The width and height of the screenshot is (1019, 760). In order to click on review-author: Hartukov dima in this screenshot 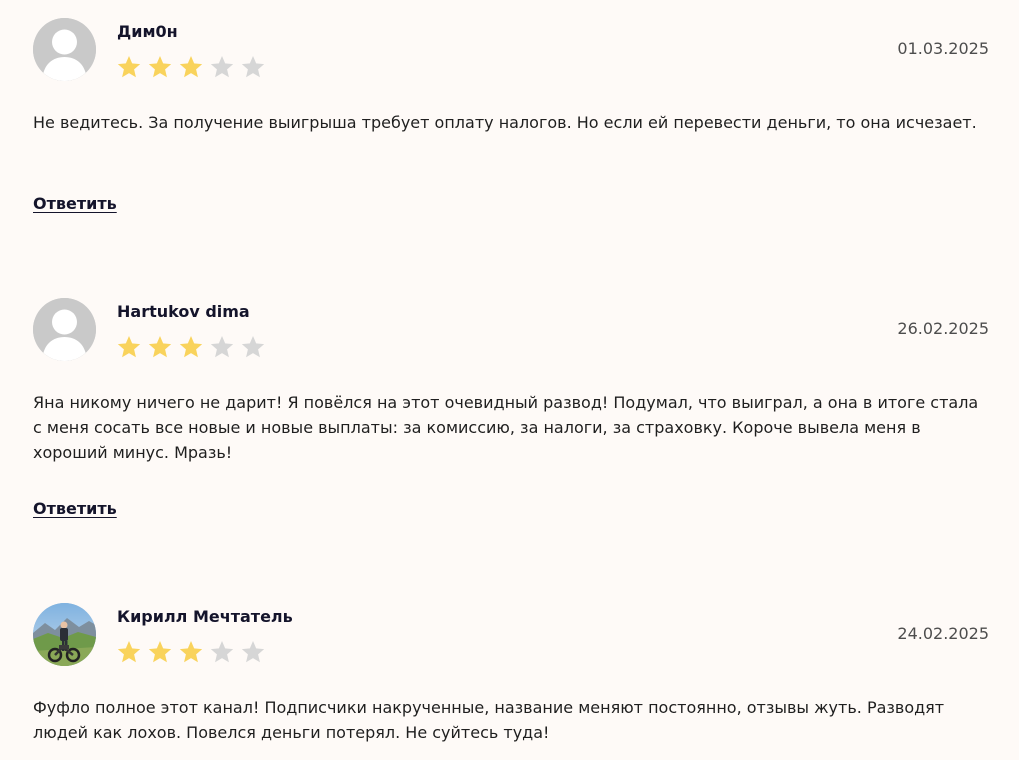, I will do `click(183, 311)`.